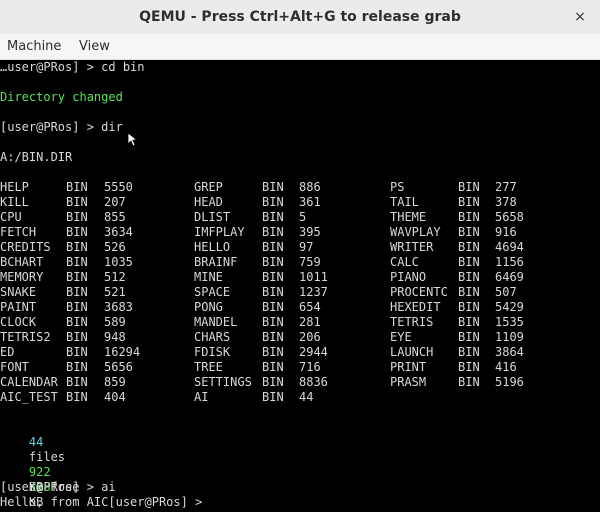 This screenshot has width=600, height=512. I want to click on file-entry-name: FONT, so click(14, 367).